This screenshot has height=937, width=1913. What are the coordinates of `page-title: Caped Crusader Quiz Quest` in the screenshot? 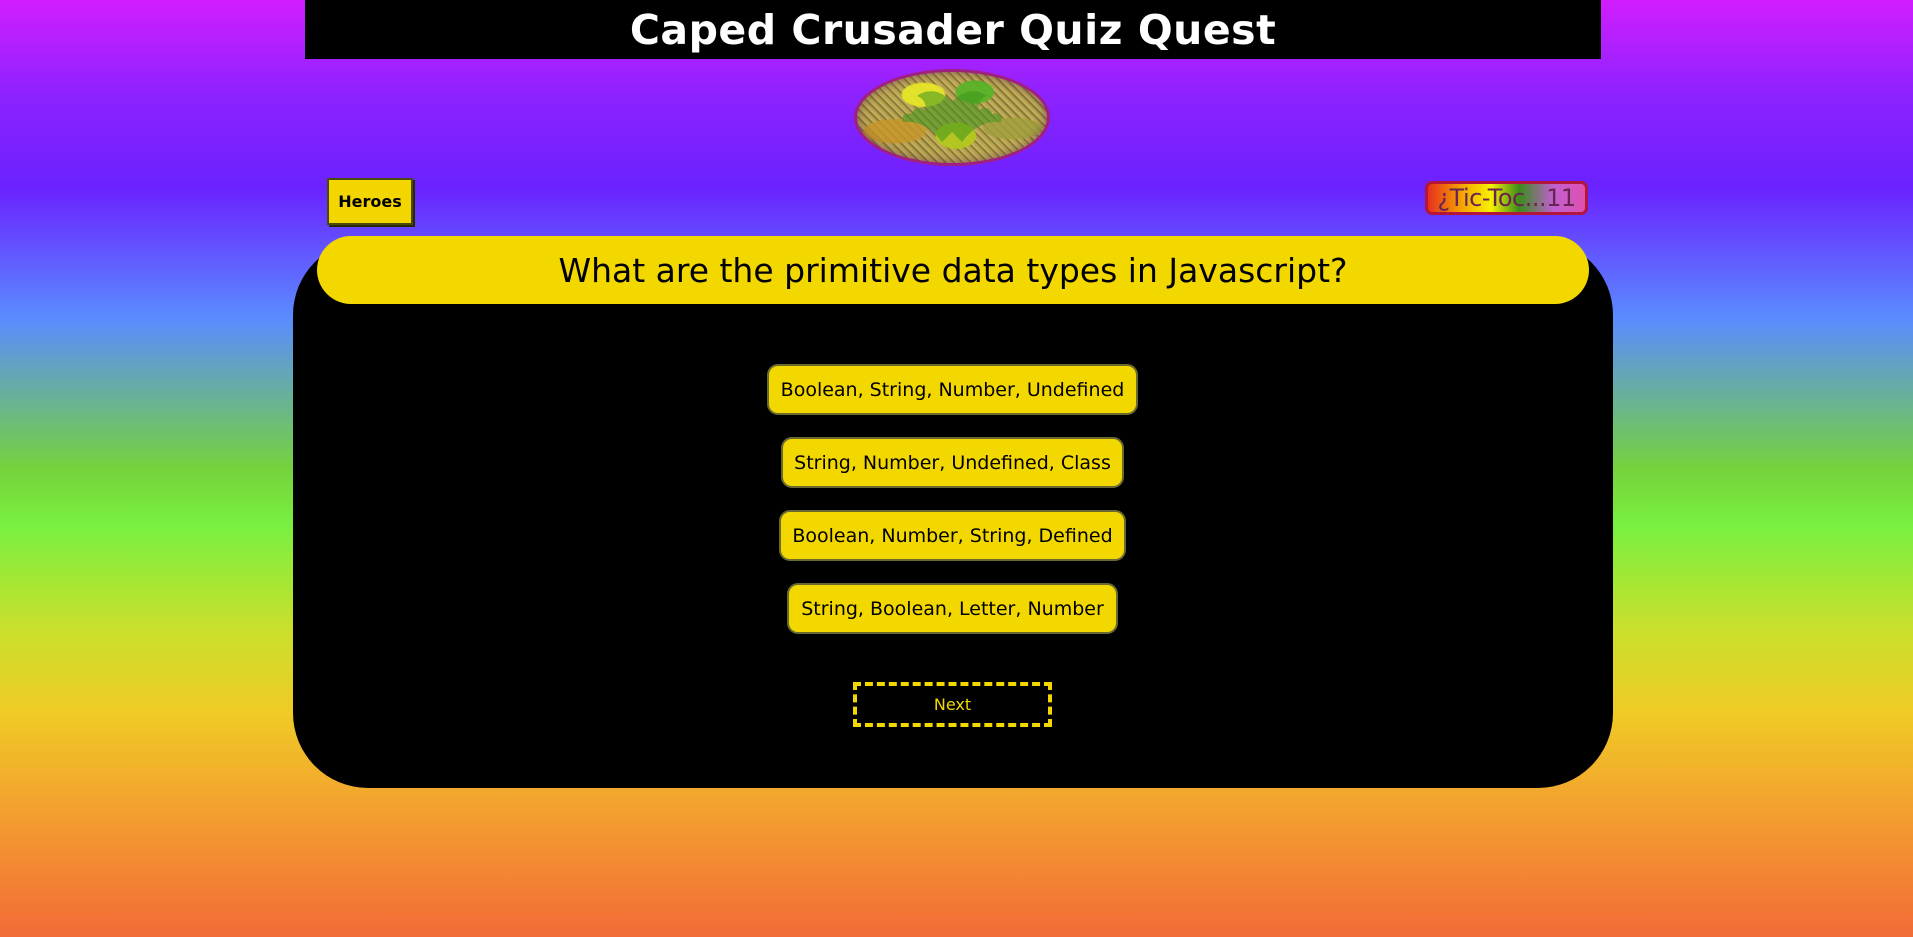 It's located at (953, 29).